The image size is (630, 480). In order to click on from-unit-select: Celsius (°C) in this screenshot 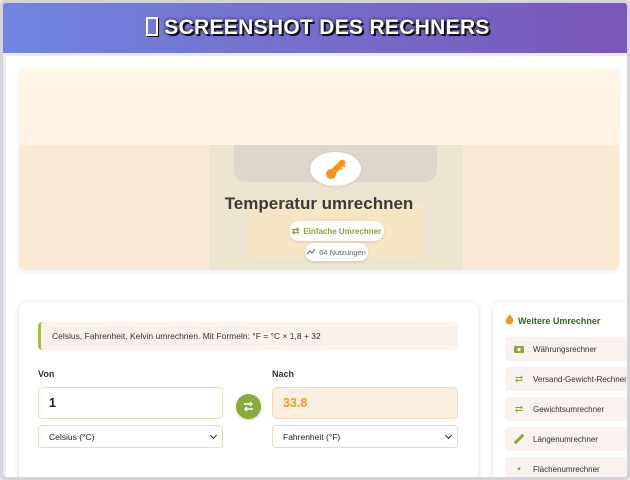, I will do `click(130, 436)`.